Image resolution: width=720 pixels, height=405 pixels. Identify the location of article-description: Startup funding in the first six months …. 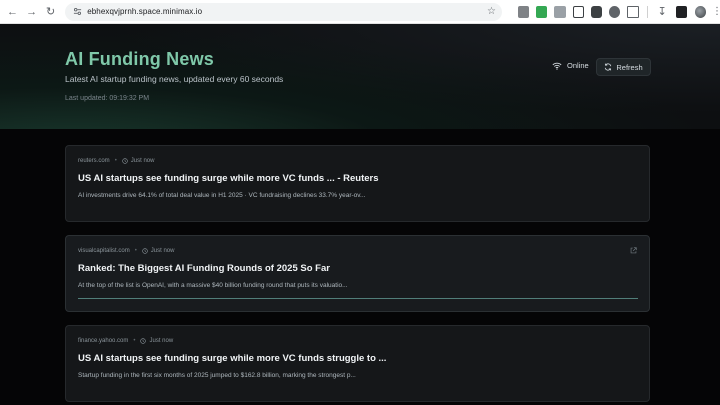
(217, 375).